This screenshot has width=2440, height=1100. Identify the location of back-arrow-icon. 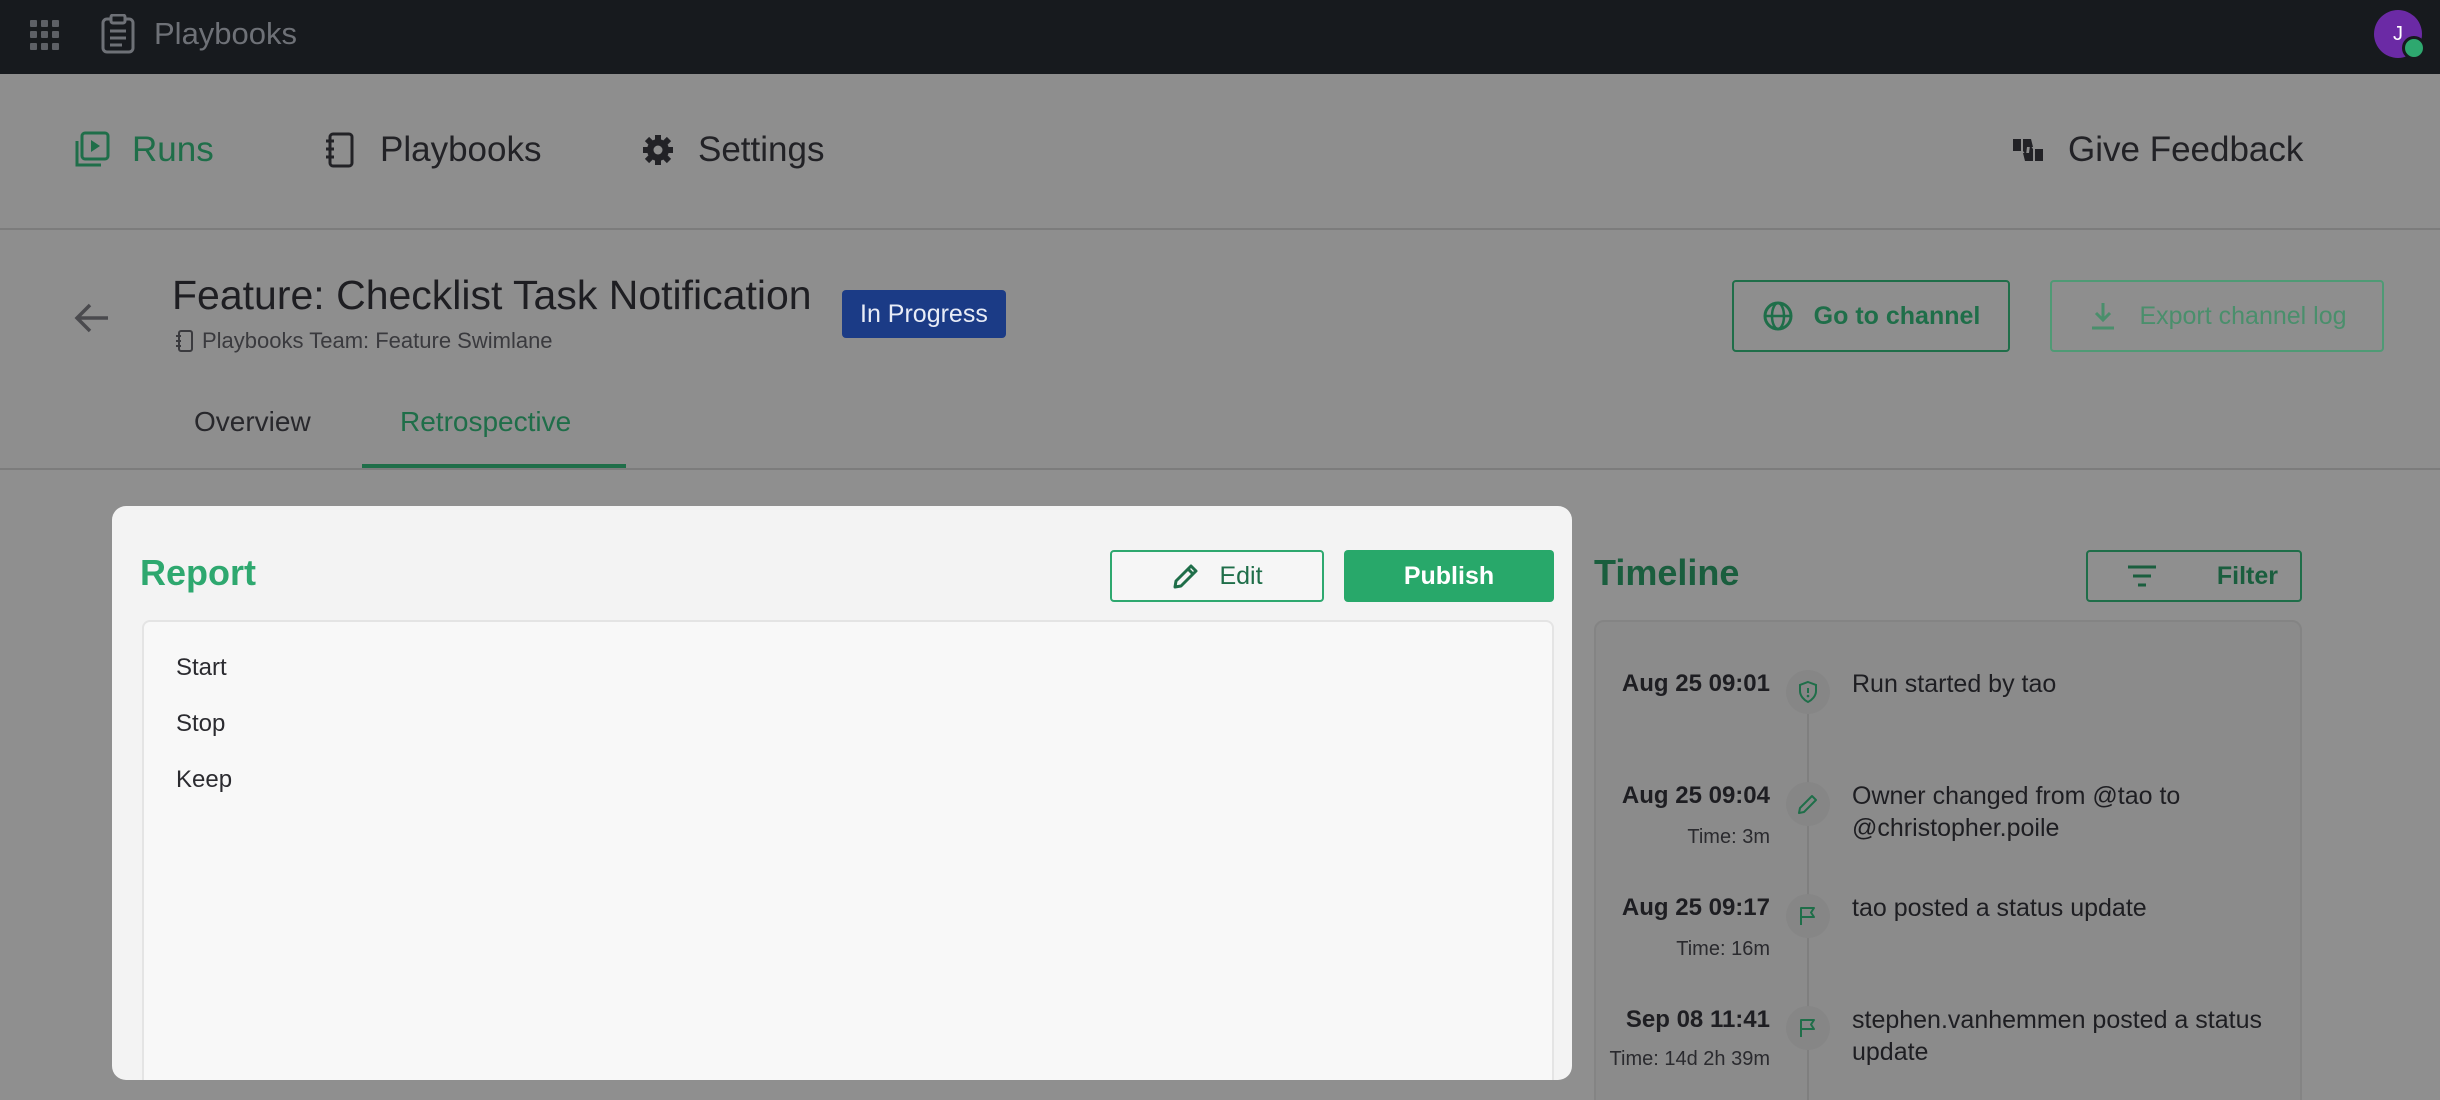
(92, 318).